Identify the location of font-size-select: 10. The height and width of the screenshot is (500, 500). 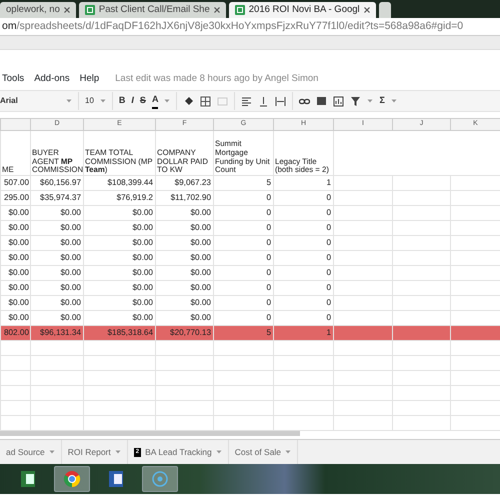
(89, 101).